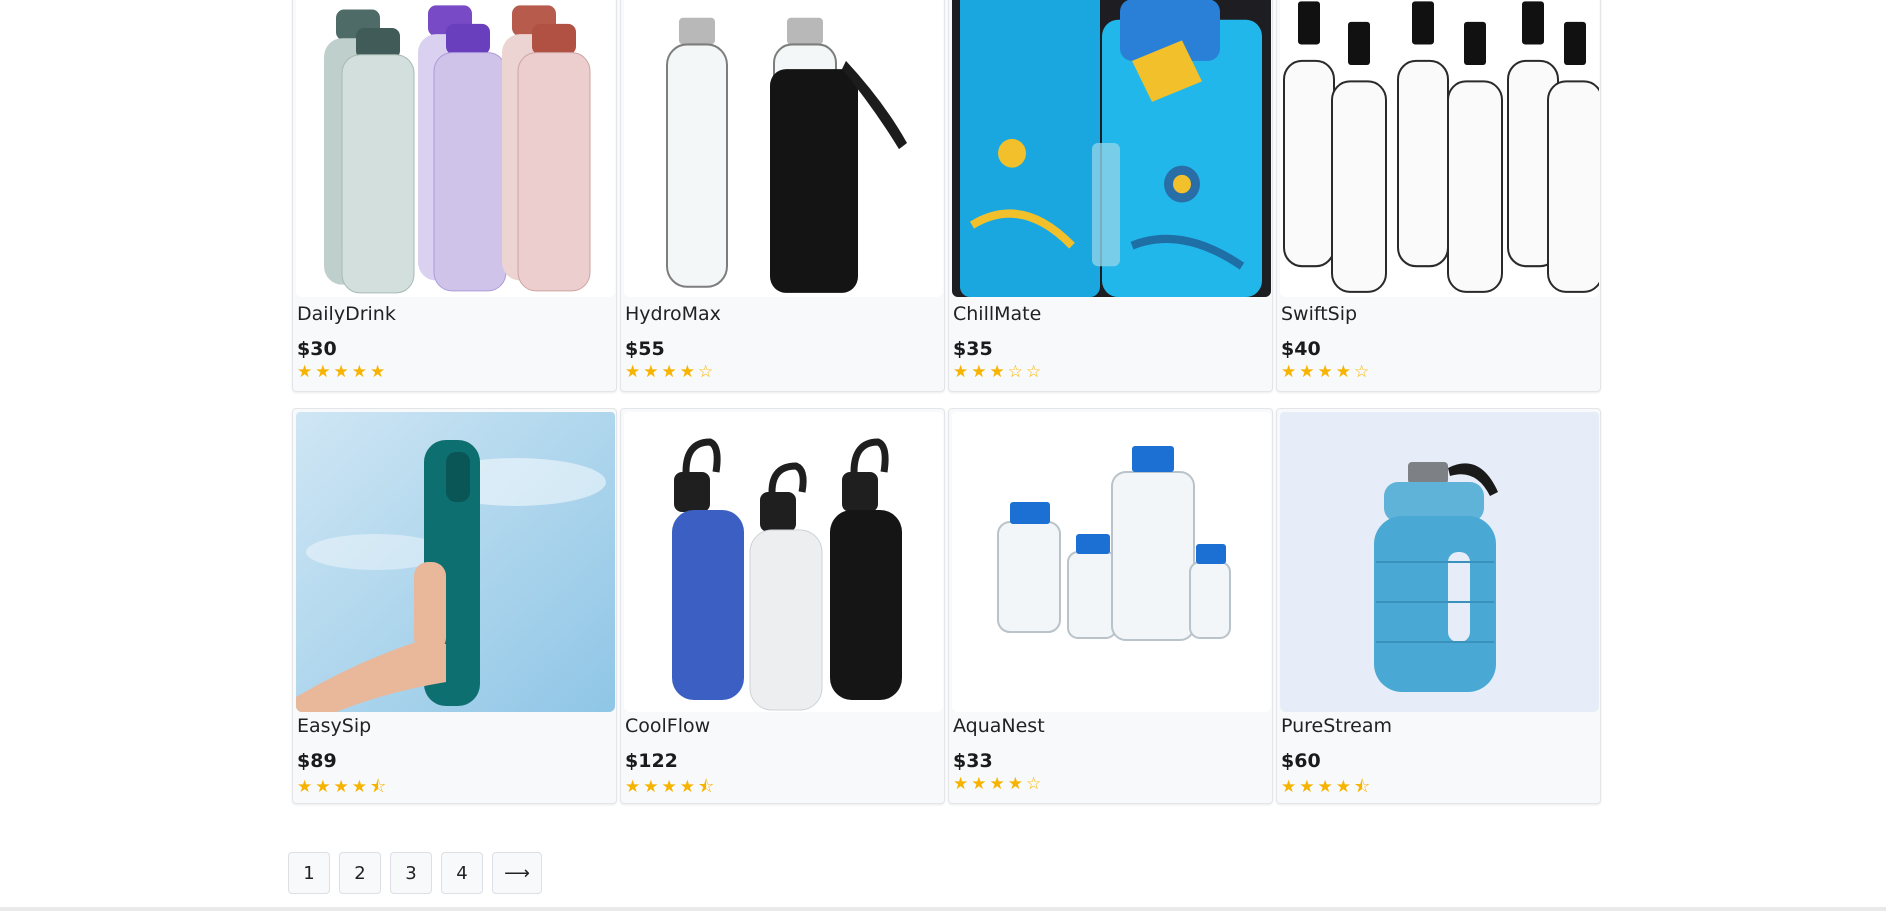 The image size is (1886, 911). What do you see at coordinates (360, 873) in the screenshot?
I see `page-button-2: 2` at bounding box center [360, 873].